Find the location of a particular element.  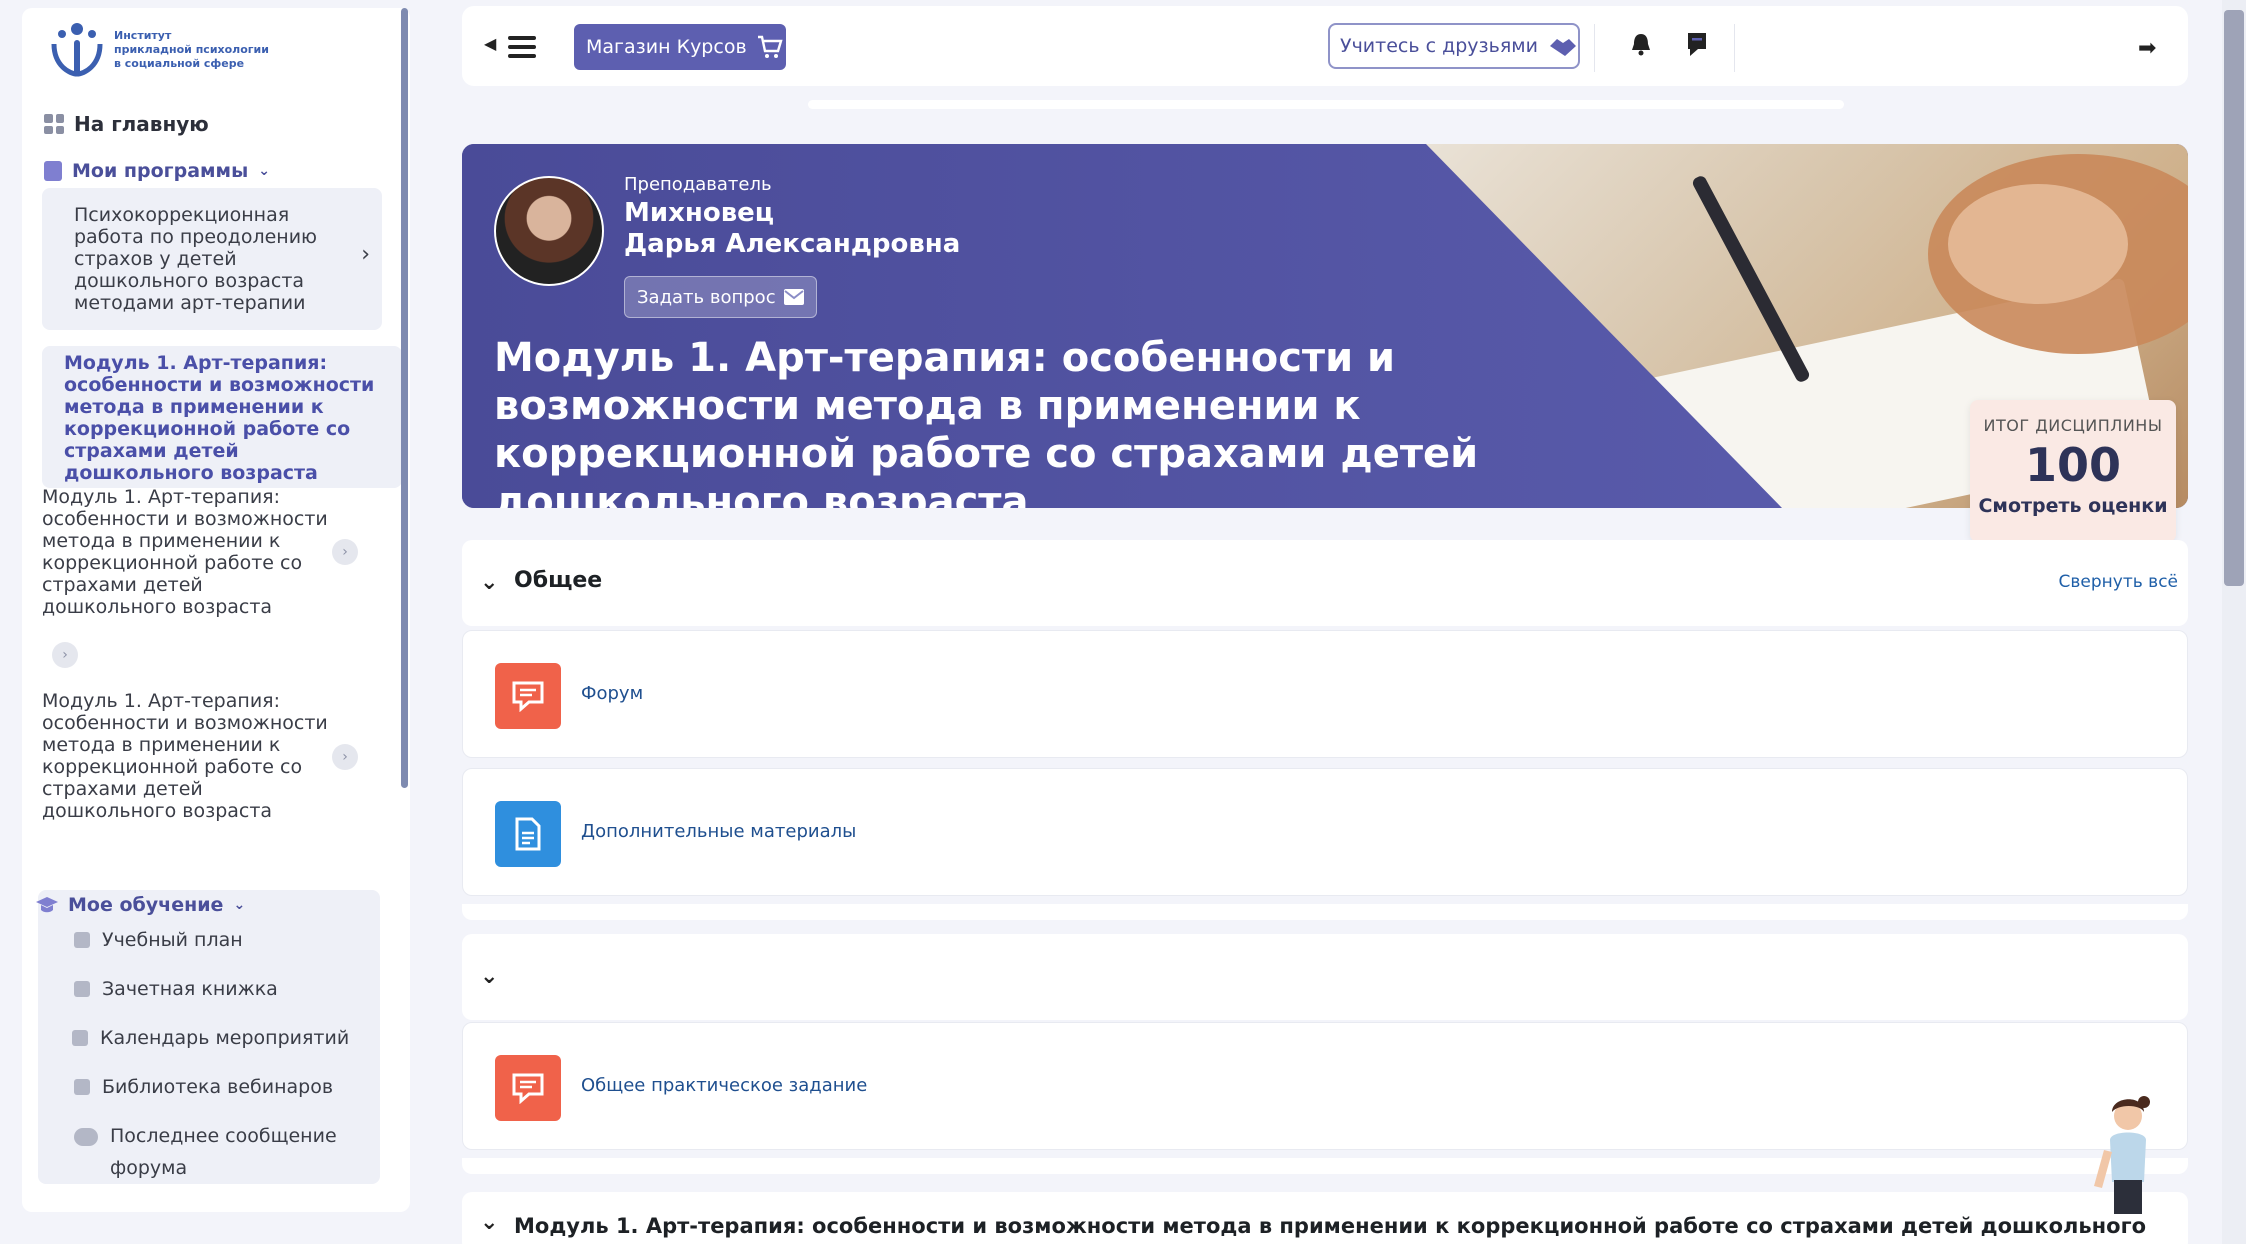

ask-question-button: Задать вопрос is located at coordinates (720, 297).